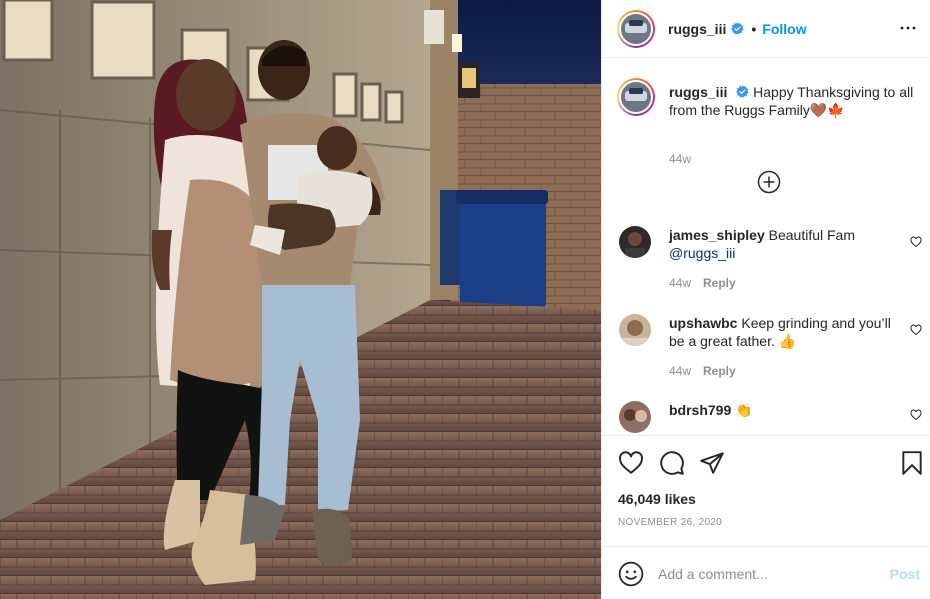 This screenshot has width=930, height=599. I want to click on plus-circle-icon, so click(769, 182).